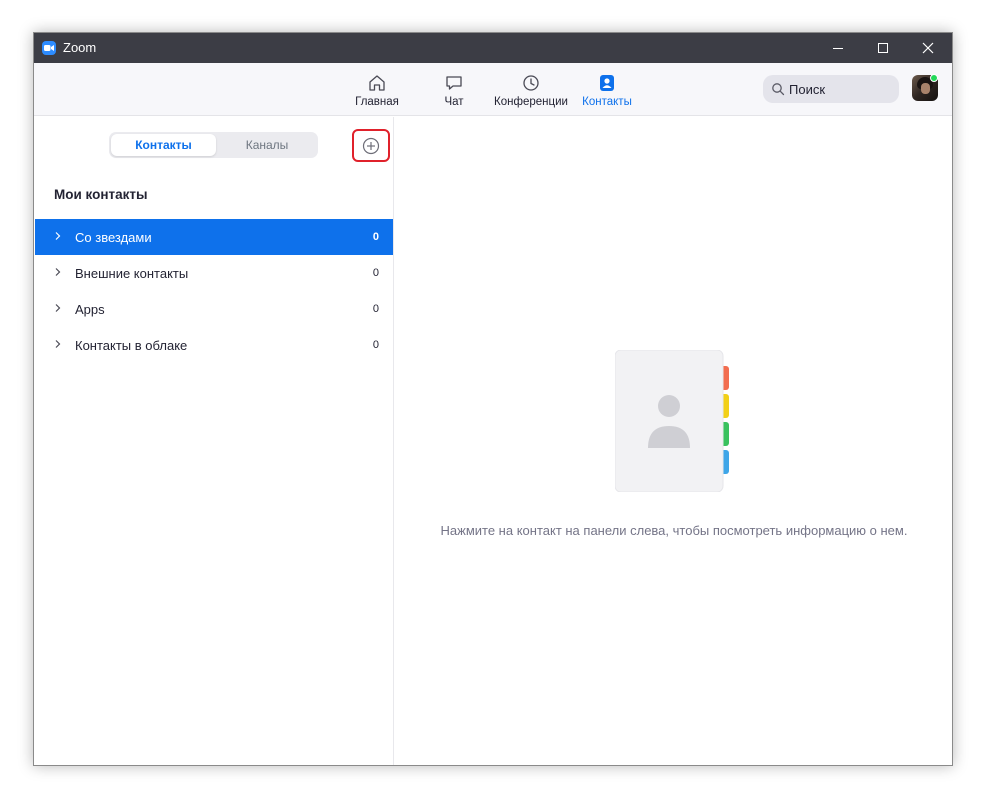  I want to click on section-title: Мои контакты, so click(101, 194).